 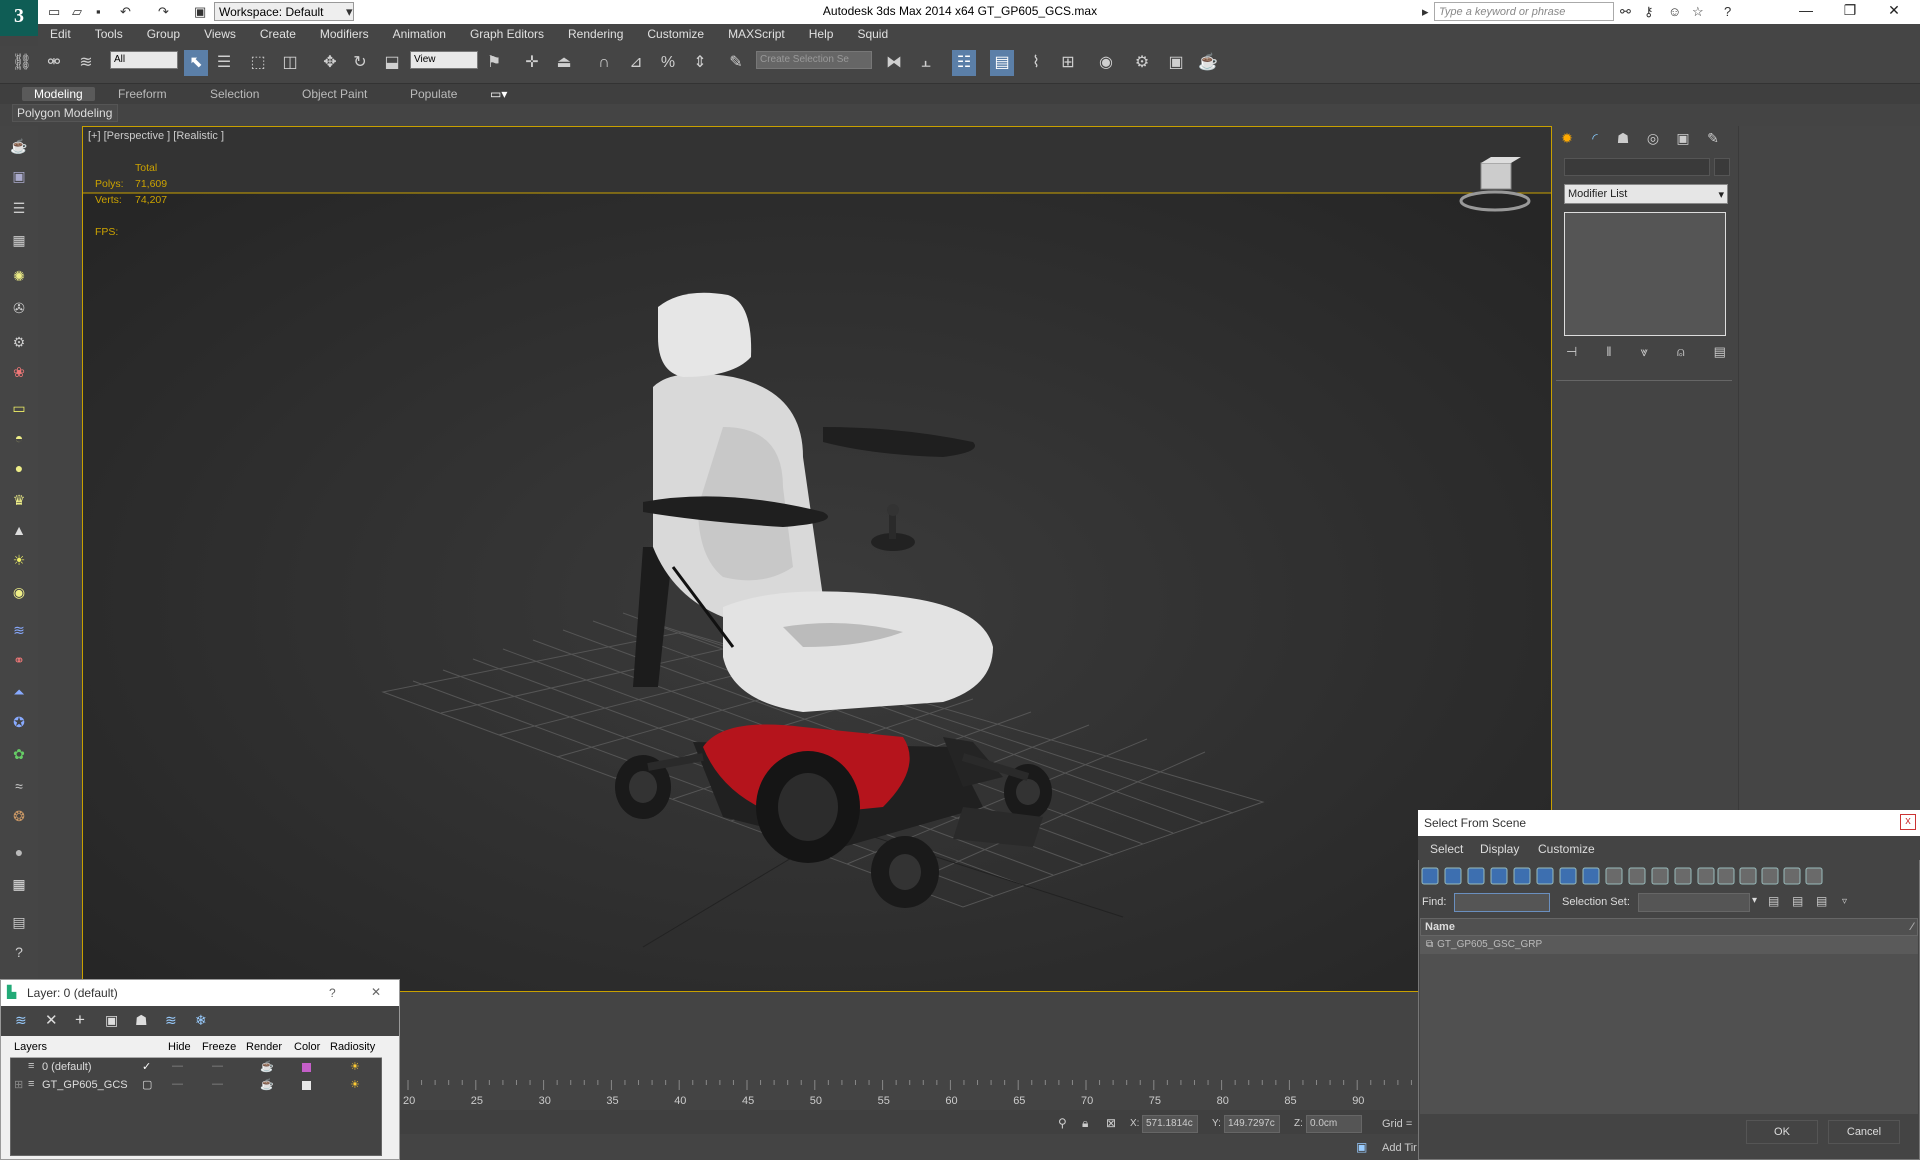 I want to click on display-frozen-icon, so click(x=1660, y=876).